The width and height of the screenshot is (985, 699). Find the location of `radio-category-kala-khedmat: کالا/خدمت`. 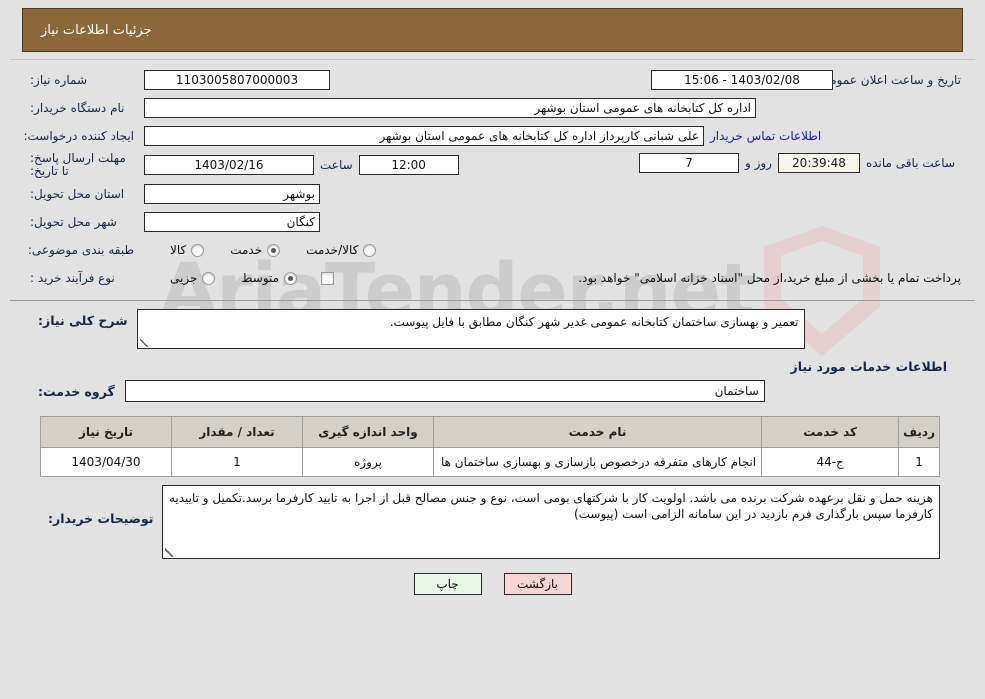

radio-category-kala-khedmat: کالا/خدمت is located at coordinates (341, 250).